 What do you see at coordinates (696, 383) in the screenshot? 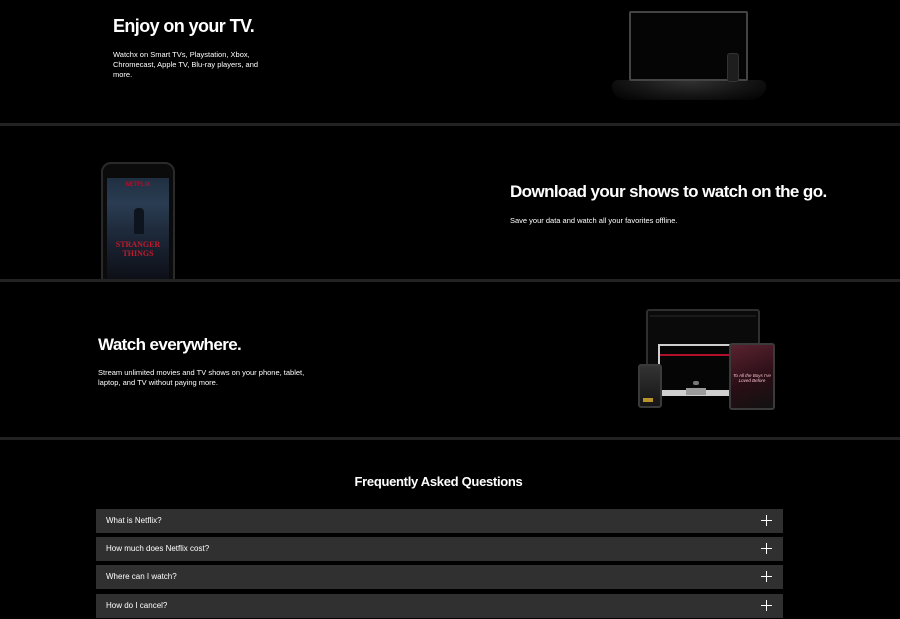
I see `apple-logo-icon` at bounding box center [696, 383].